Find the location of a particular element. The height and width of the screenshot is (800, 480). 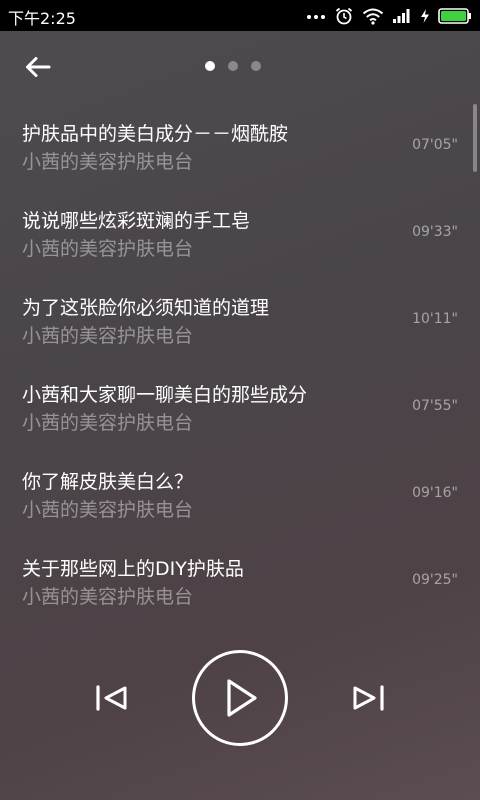

play-icon is located at coordinates (242, 698).